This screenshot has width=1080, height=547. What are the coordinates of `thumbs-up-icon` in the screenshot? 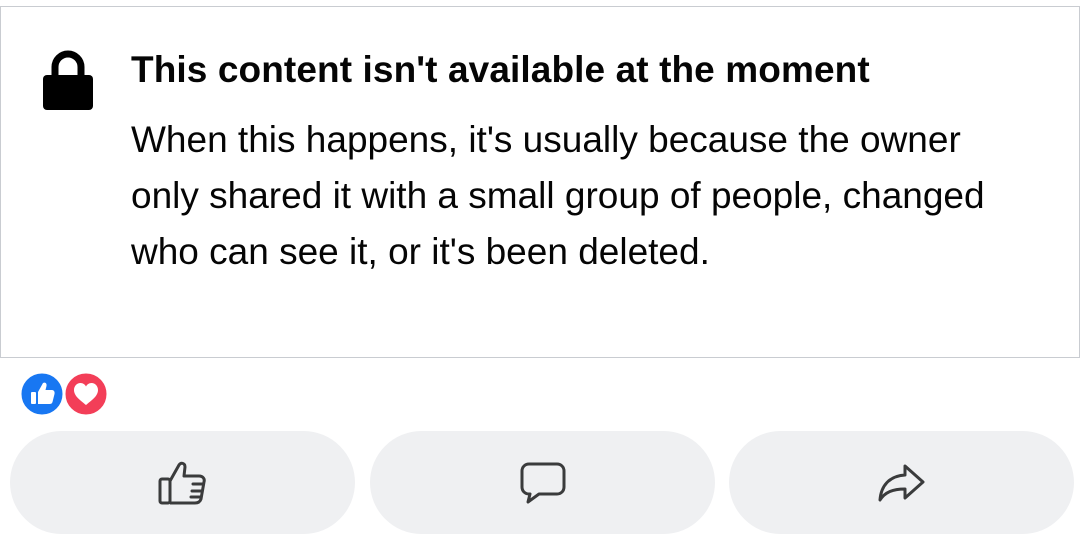 It's located at (182, 482).